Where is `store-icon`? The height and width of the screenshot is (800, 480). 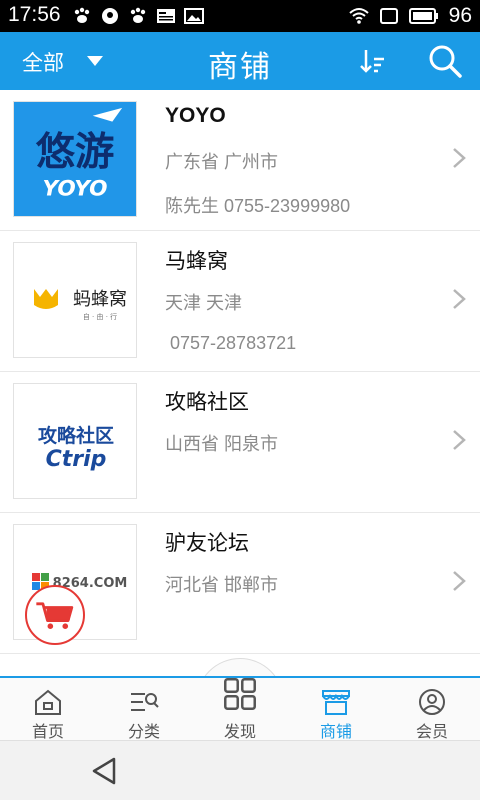
store-icon is located at coordinates (336, 702).